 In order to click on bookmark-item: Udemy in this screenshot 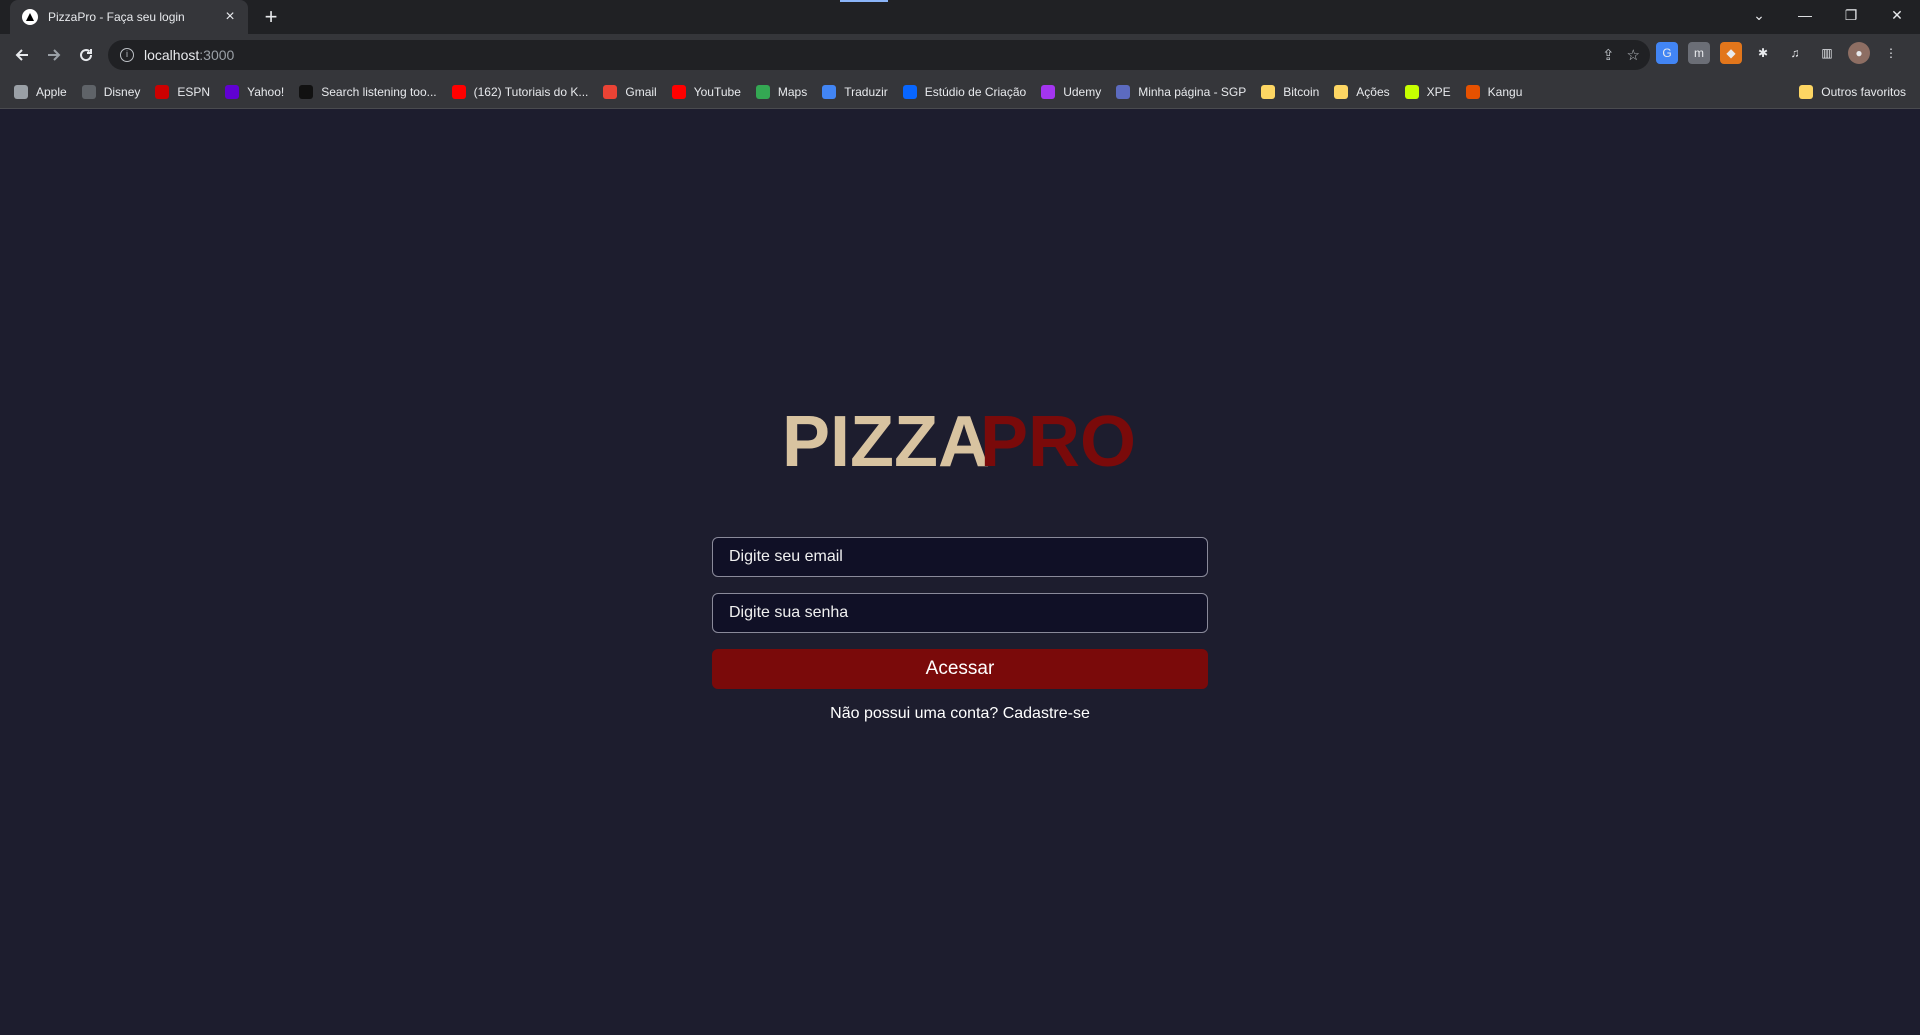, I will do `click(1071, 92)`.